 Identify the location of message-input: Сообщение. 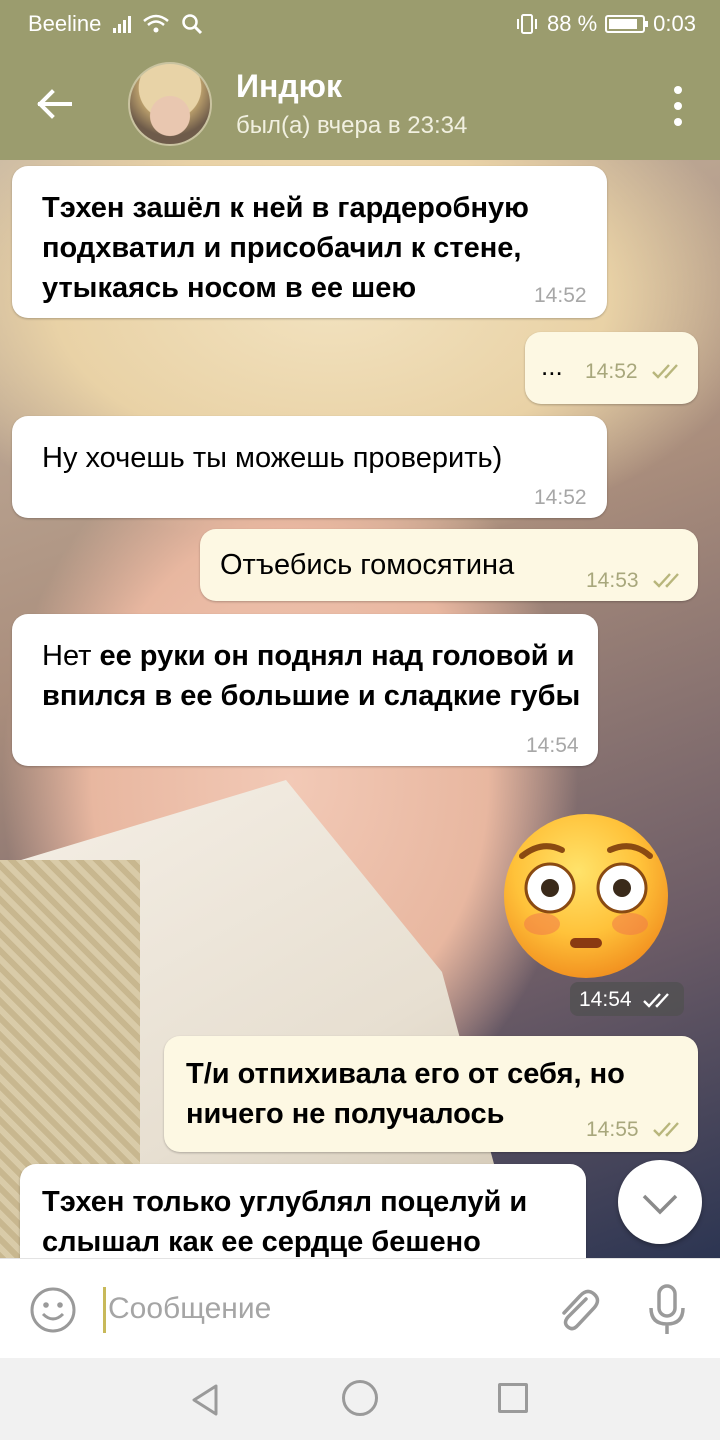
(189, 1309).